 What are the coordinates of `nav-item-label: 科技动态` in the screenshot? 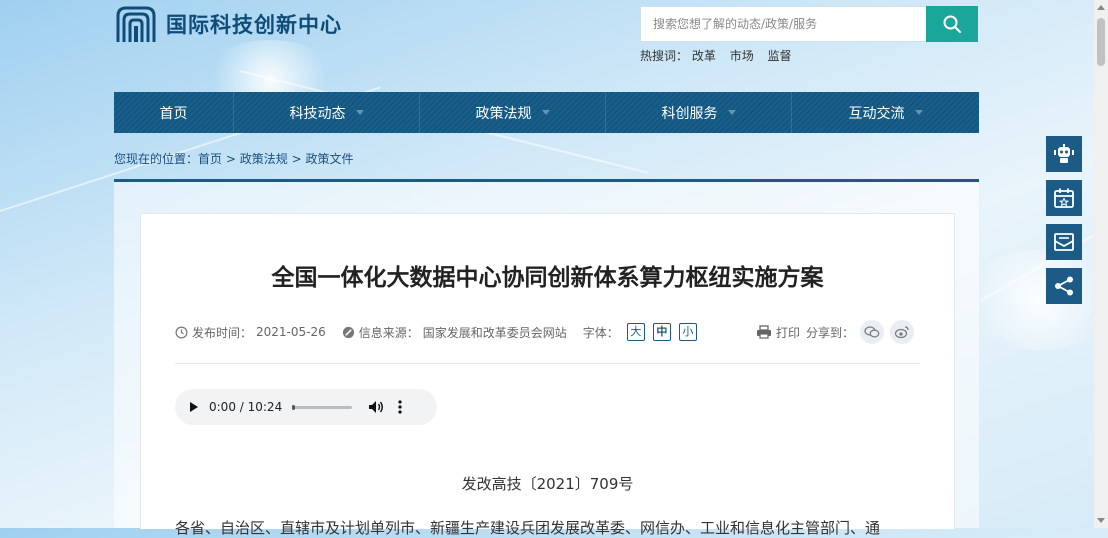 It's located at (318, 113).